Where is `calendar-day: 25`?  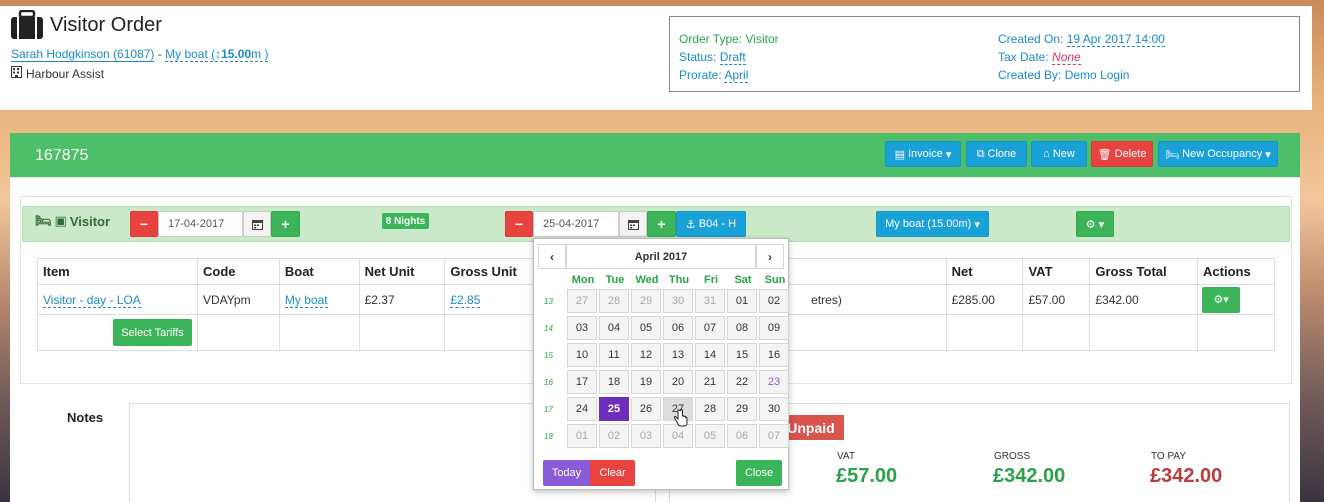
calendar-day: 25 is located at coordinates (614, 409).